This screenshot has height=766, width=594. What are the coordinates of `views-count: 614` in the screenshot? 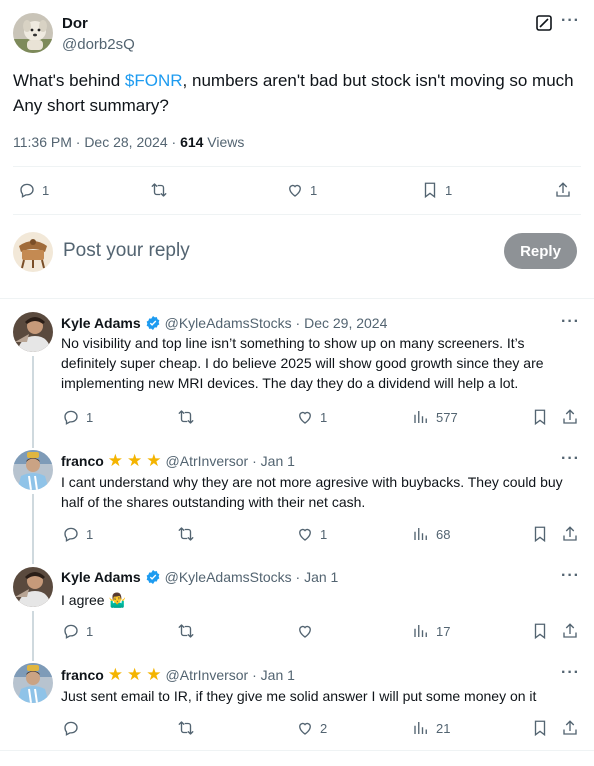 It's located at (192, 142).